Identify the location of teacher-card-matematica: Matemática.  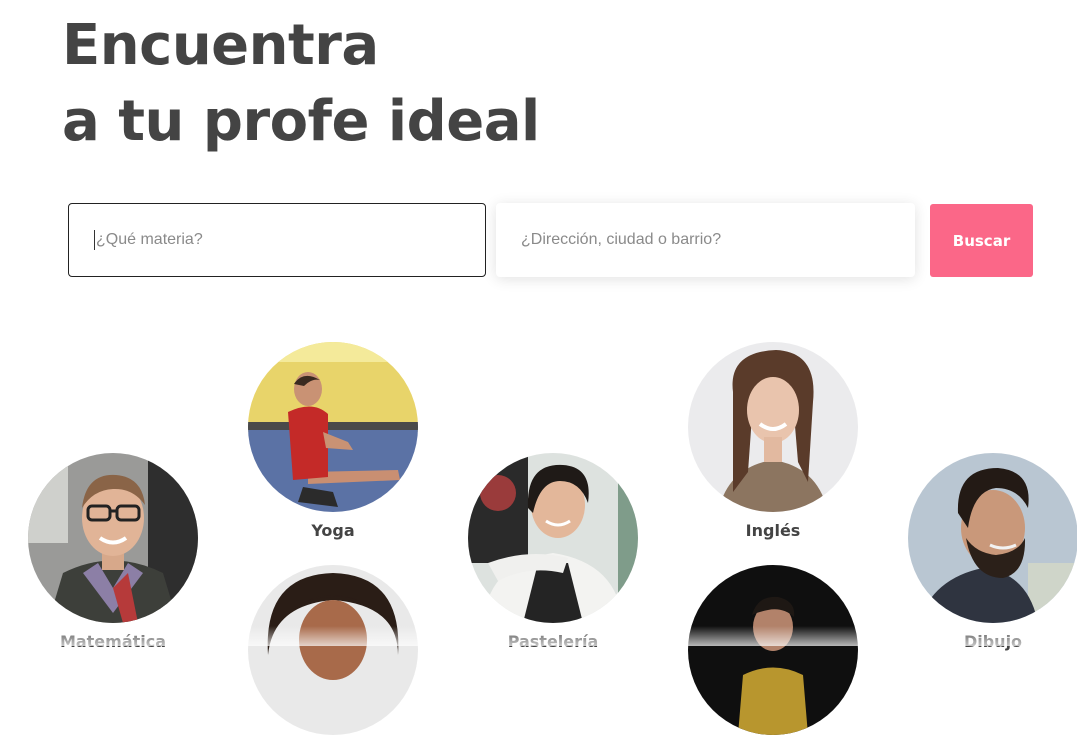
(113, 552).